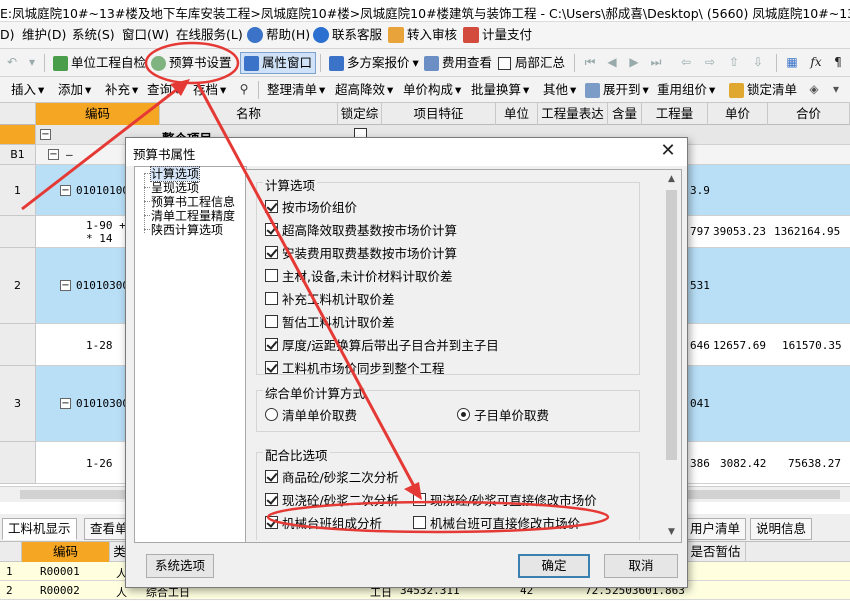  I want to click on option-height-fee-base: 超高降效取费基数按市场价计算, so click(361, 229).